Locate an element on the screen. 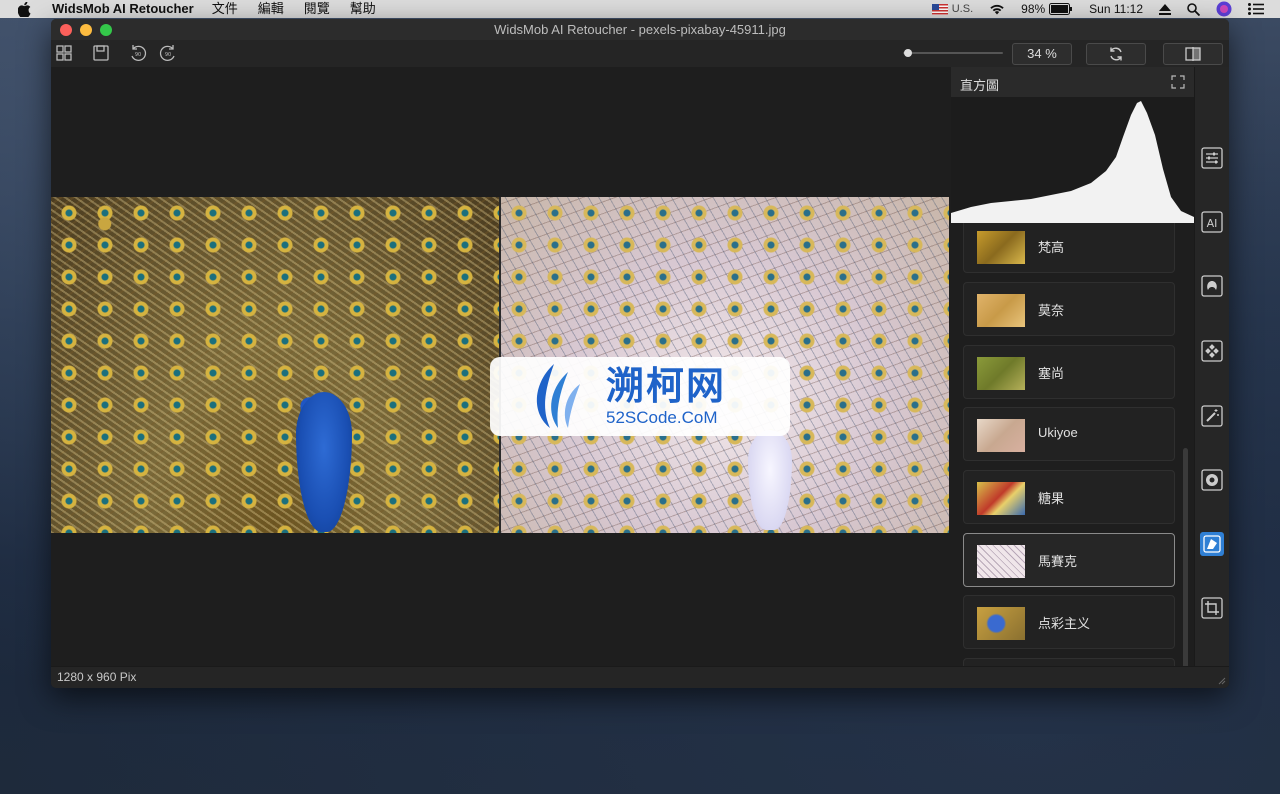  filter-item-mosaic: 馬賽克 is located at coordinates (1069, 560).